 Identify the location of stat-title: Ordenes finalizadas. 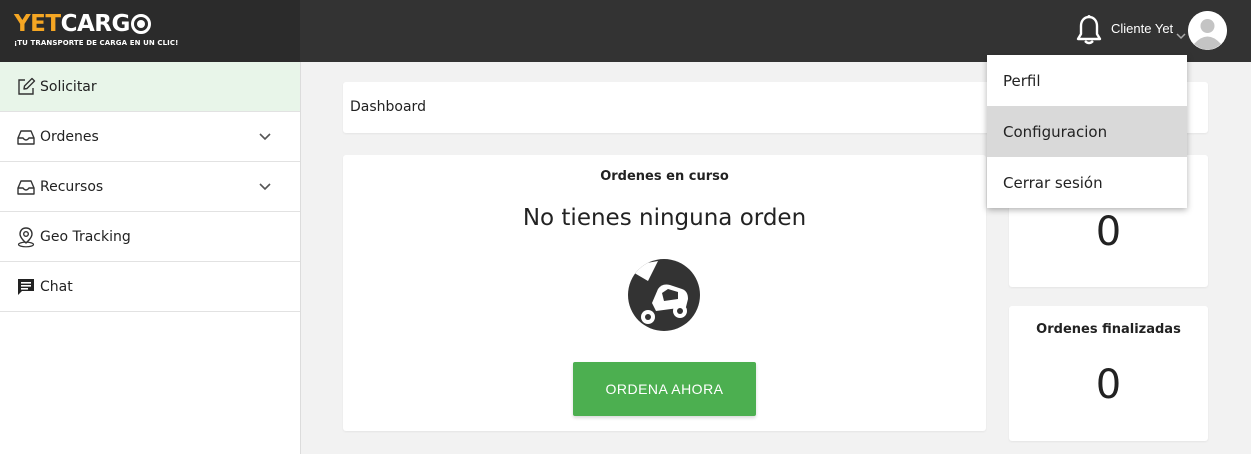
(1108, 329).